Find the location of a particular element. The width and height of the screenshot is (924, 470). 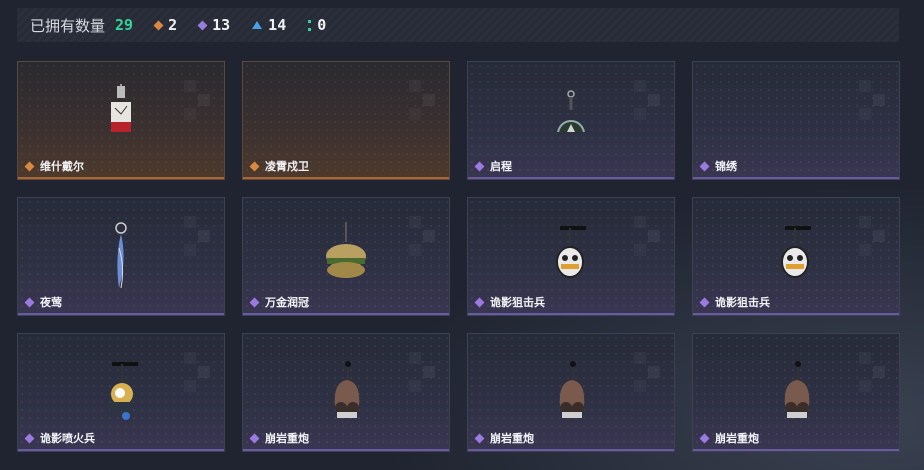

stat-green-value: 0 is located at coordinates (322, 25).